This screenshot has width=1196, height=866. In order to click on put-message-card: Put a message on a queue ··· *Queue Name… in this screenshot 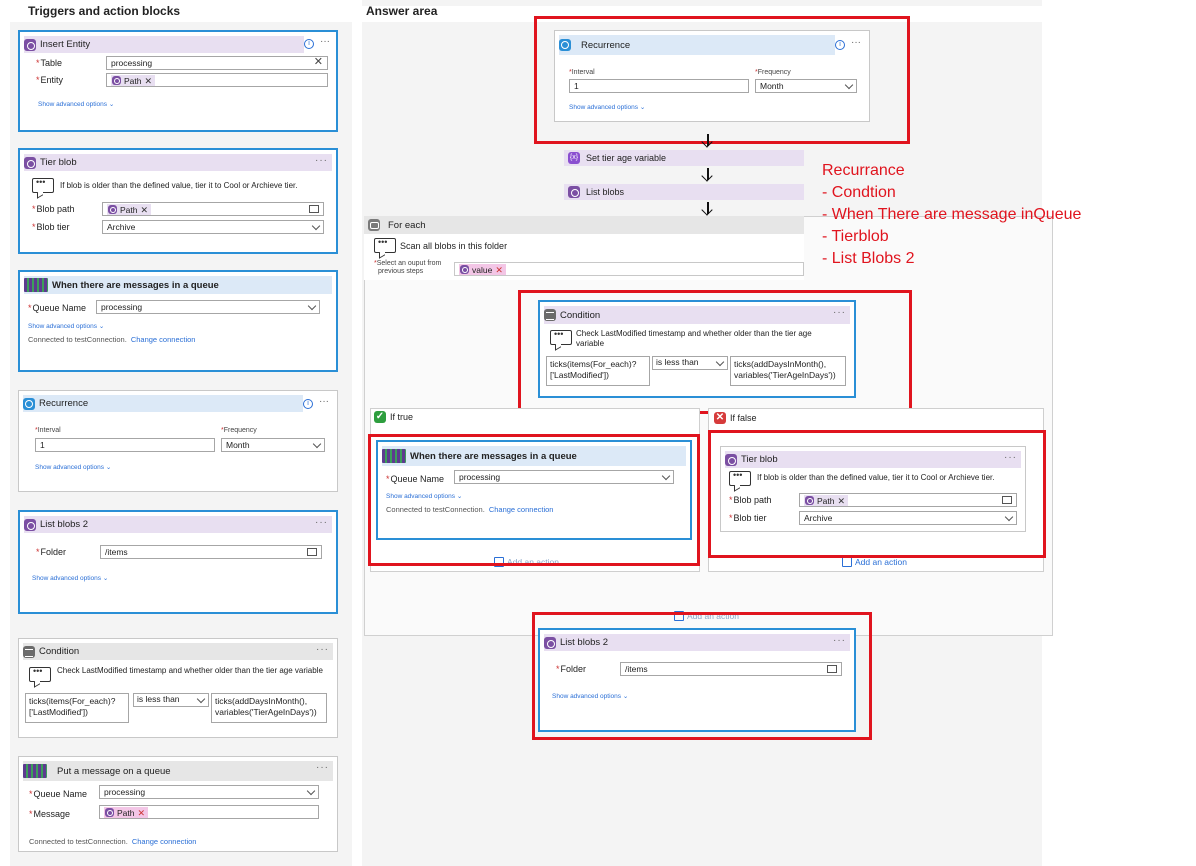, I will do `click(178, 804)`.